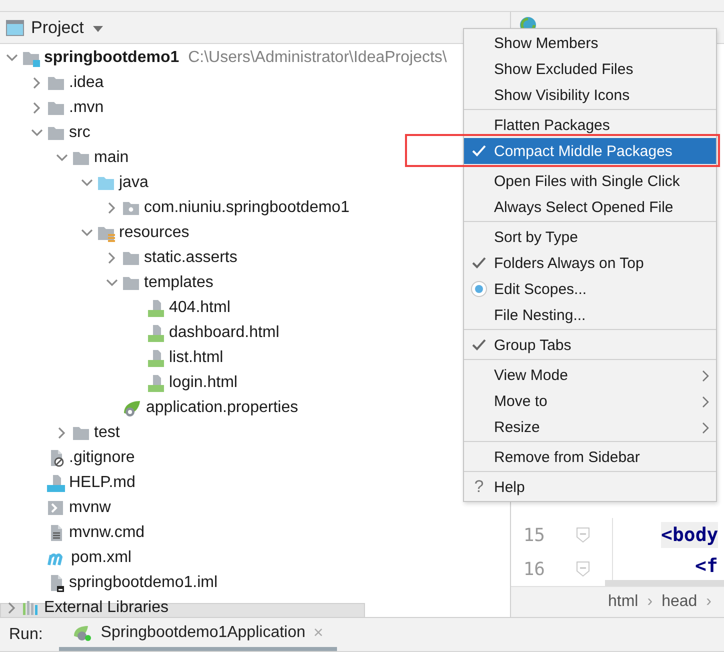  Describe the element at coordinates (623, 602) in the screenshot. I see `breadcrumb: html` at that location.